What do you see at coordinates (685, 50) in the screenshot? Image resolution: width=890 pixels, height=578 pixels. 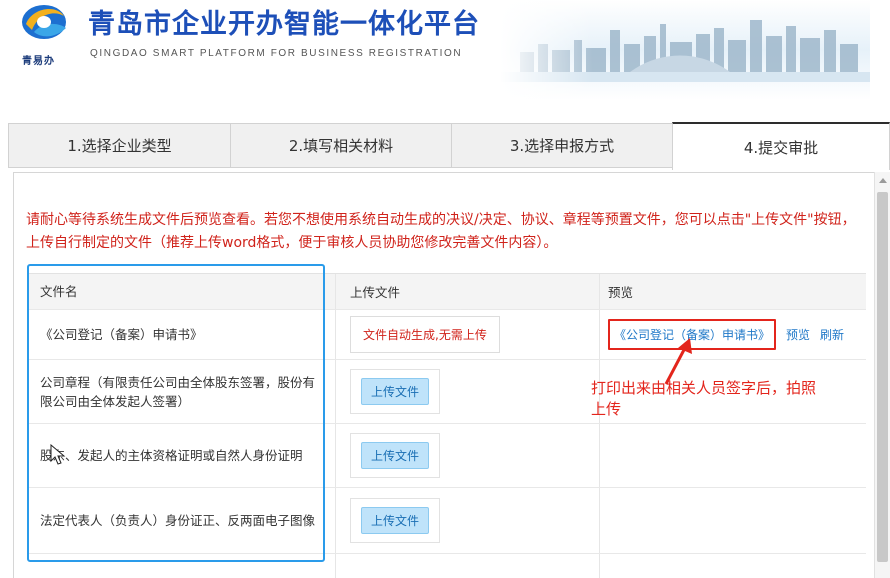 I see `city-skyline-image` at bounding box center [685, 50].